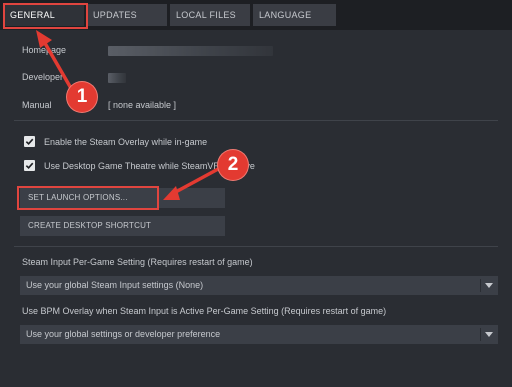 This screenshot has height=387, width=512. Describe the element at coordinates (82, 97) in the screenshot. I see `step-1-badge: 1` at that location.